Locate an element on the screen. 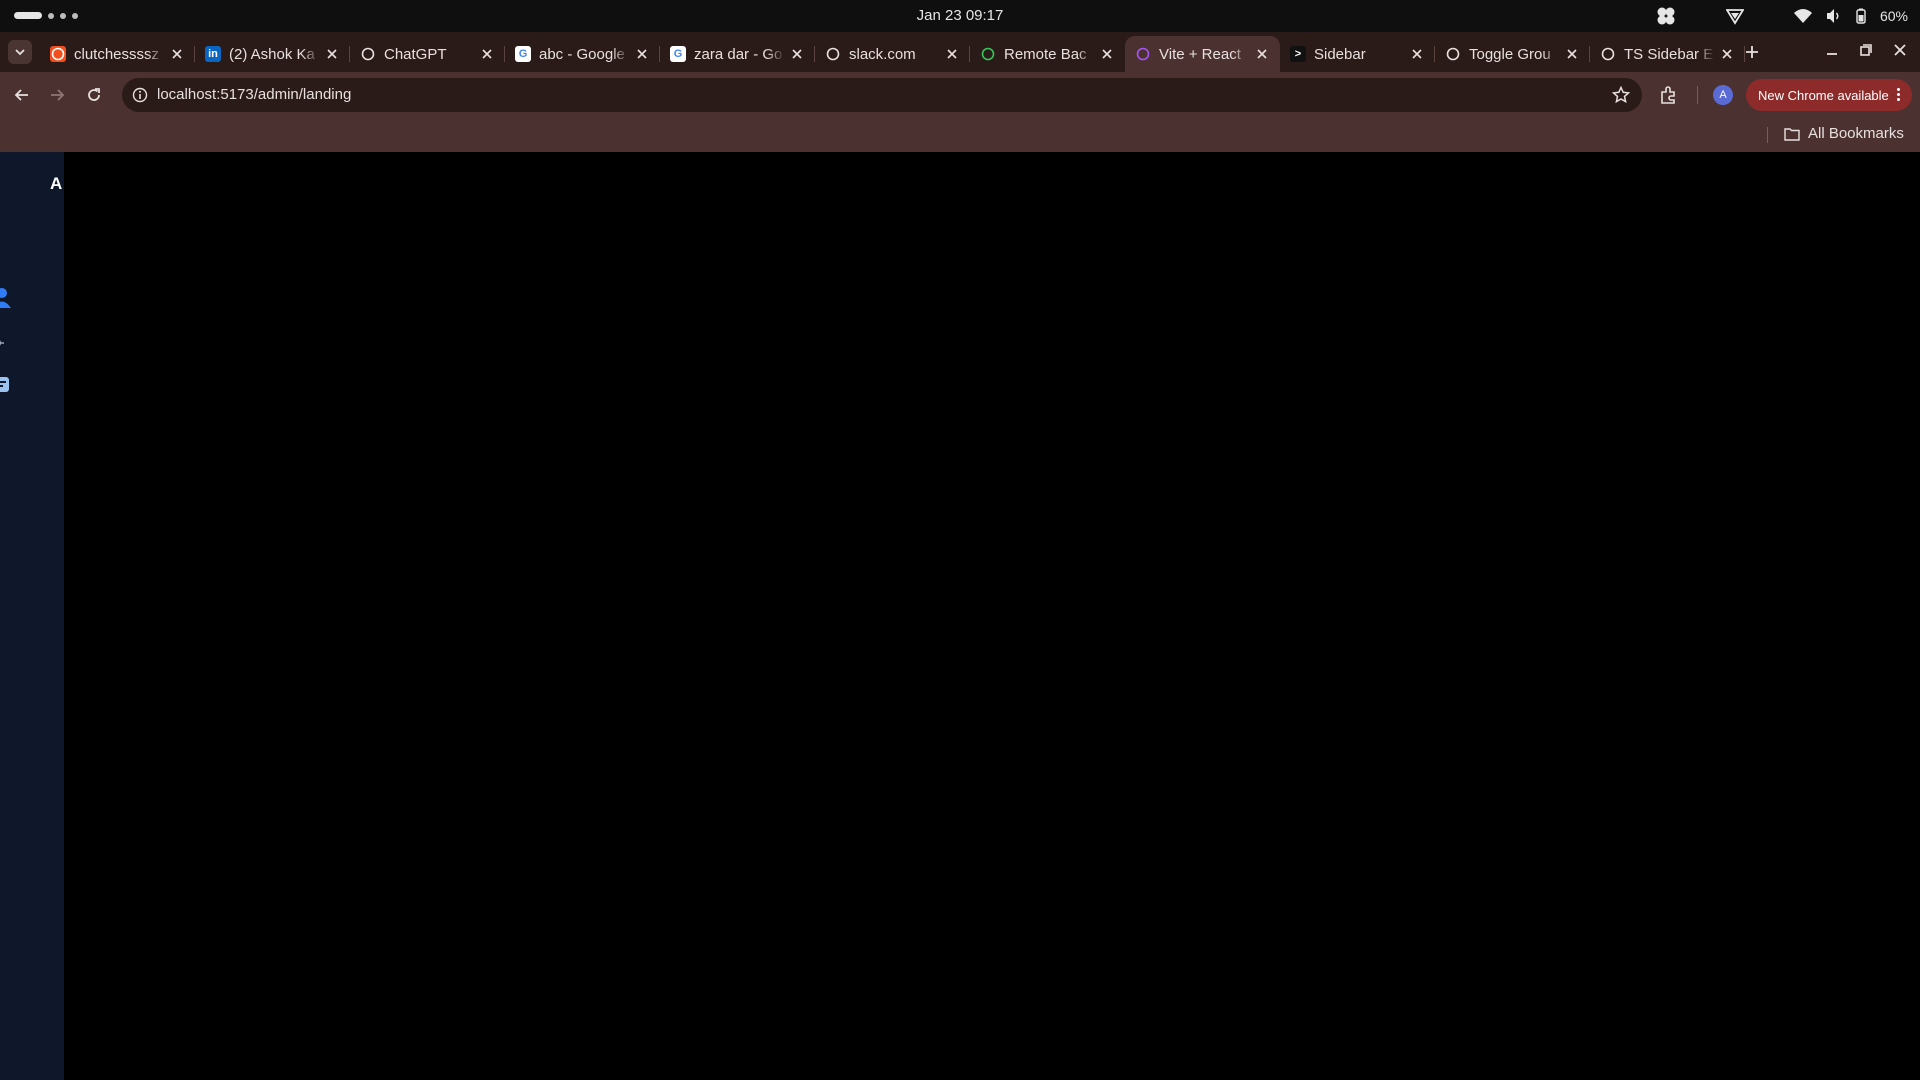 The width and height of the screenshot is (1920, 1080). new-tab-button is located at coordinates (1752, 52).